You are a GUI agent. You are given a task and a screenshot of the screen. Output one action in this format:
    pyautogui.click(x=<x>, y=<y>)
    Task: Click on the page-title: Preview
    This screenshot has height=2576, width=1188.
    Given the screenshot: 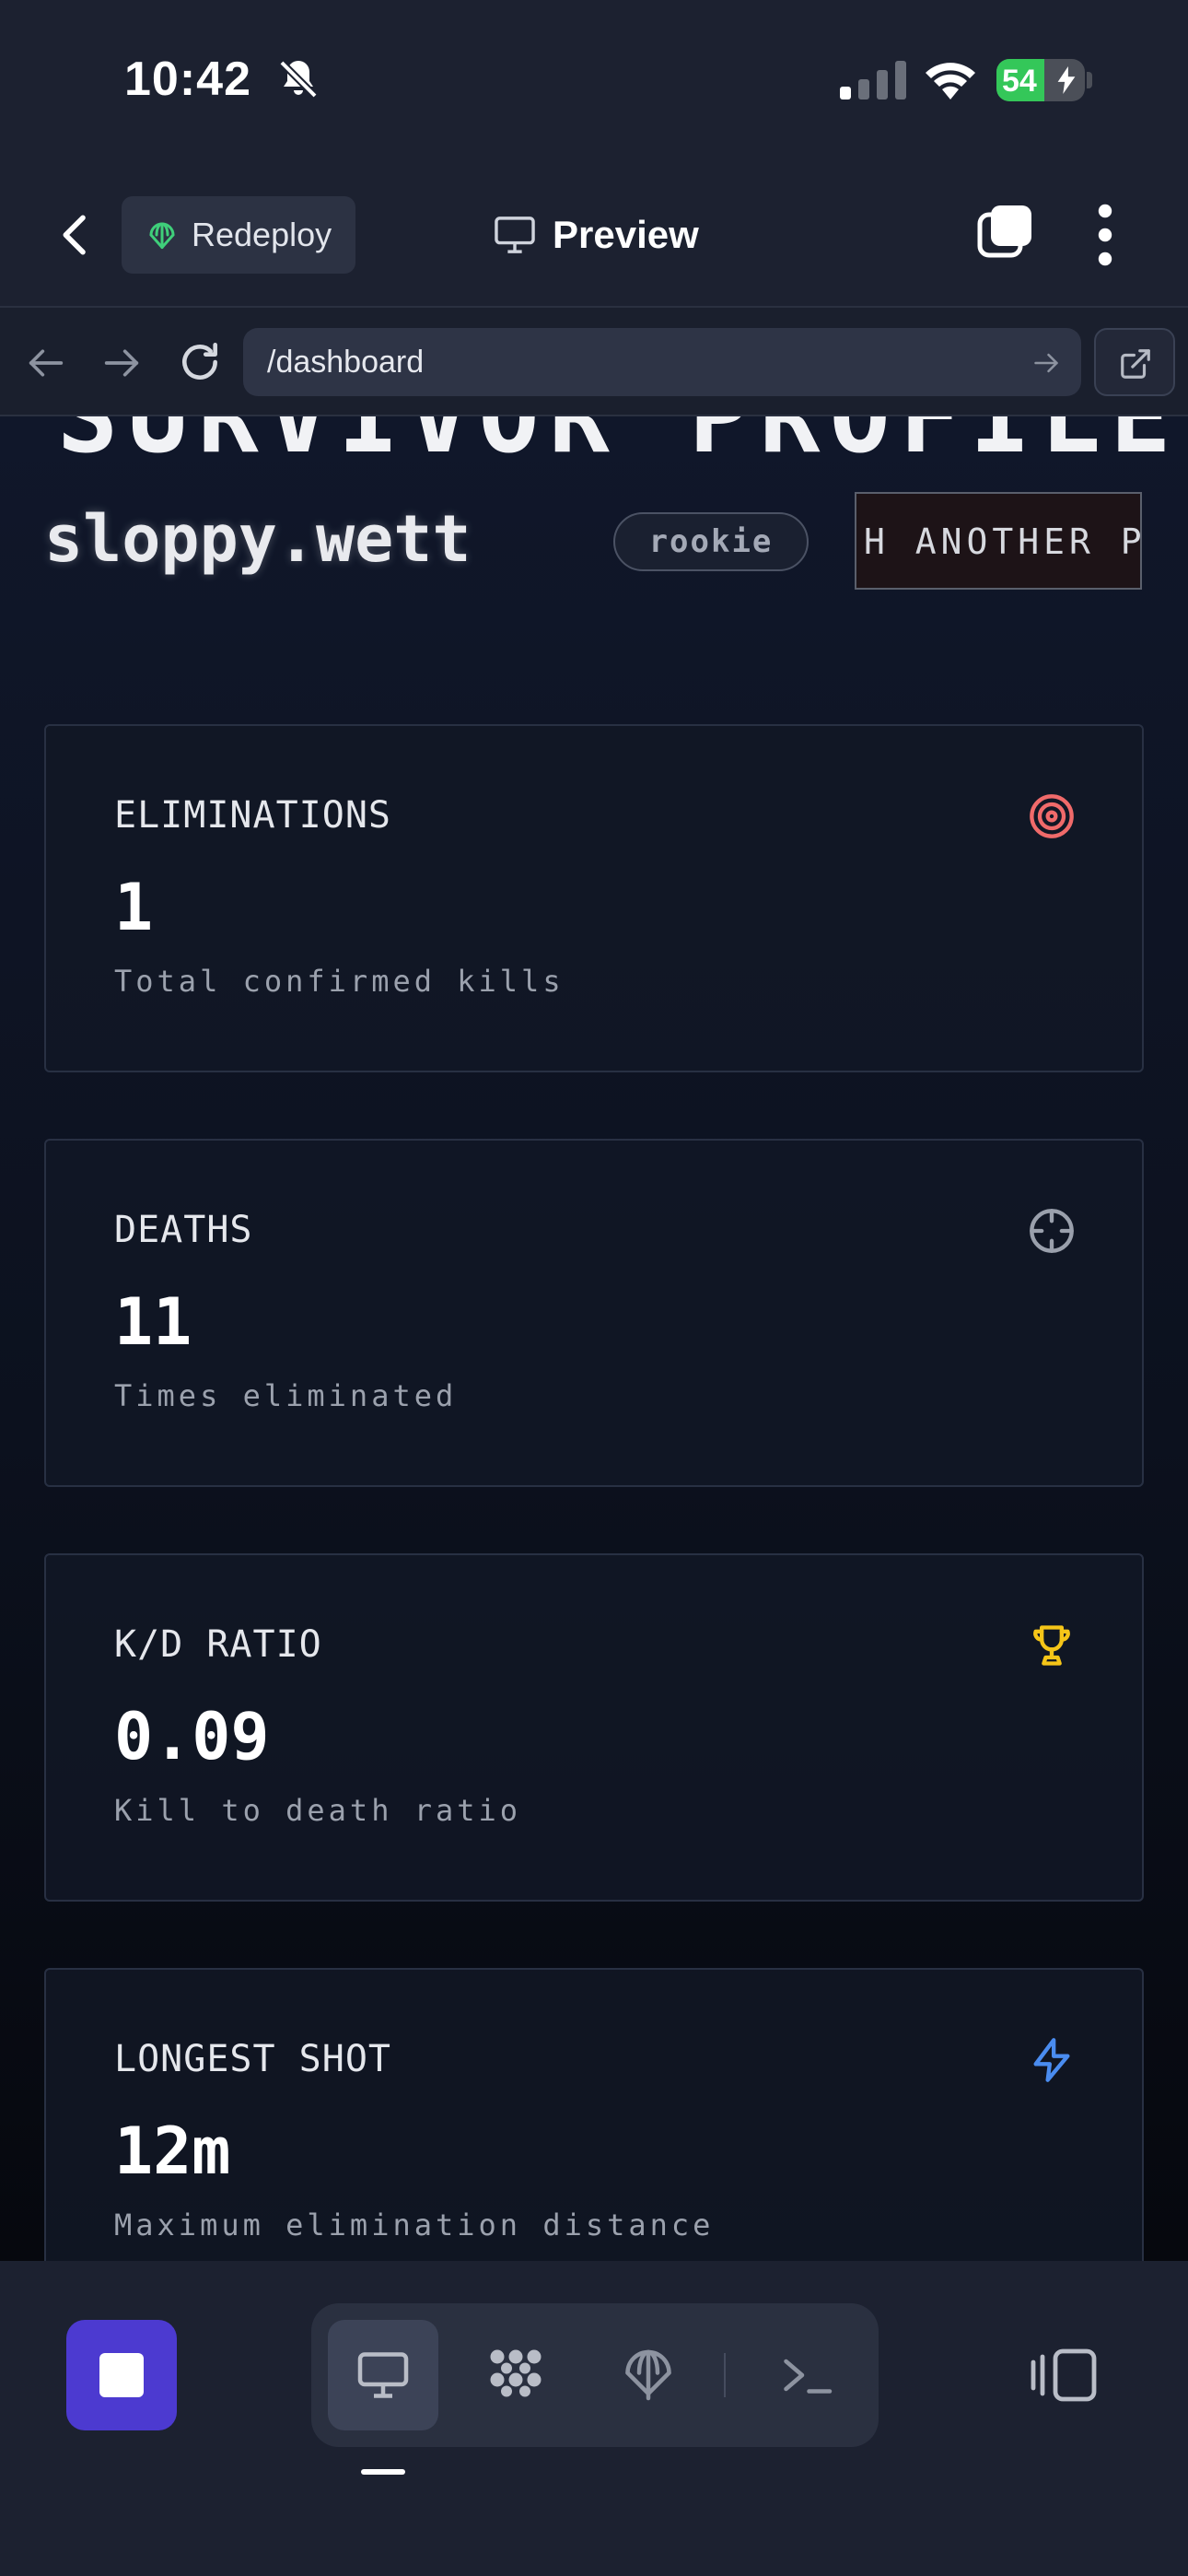 What is the action you would take?
    pyautogui.click(x=626, y=234)
    